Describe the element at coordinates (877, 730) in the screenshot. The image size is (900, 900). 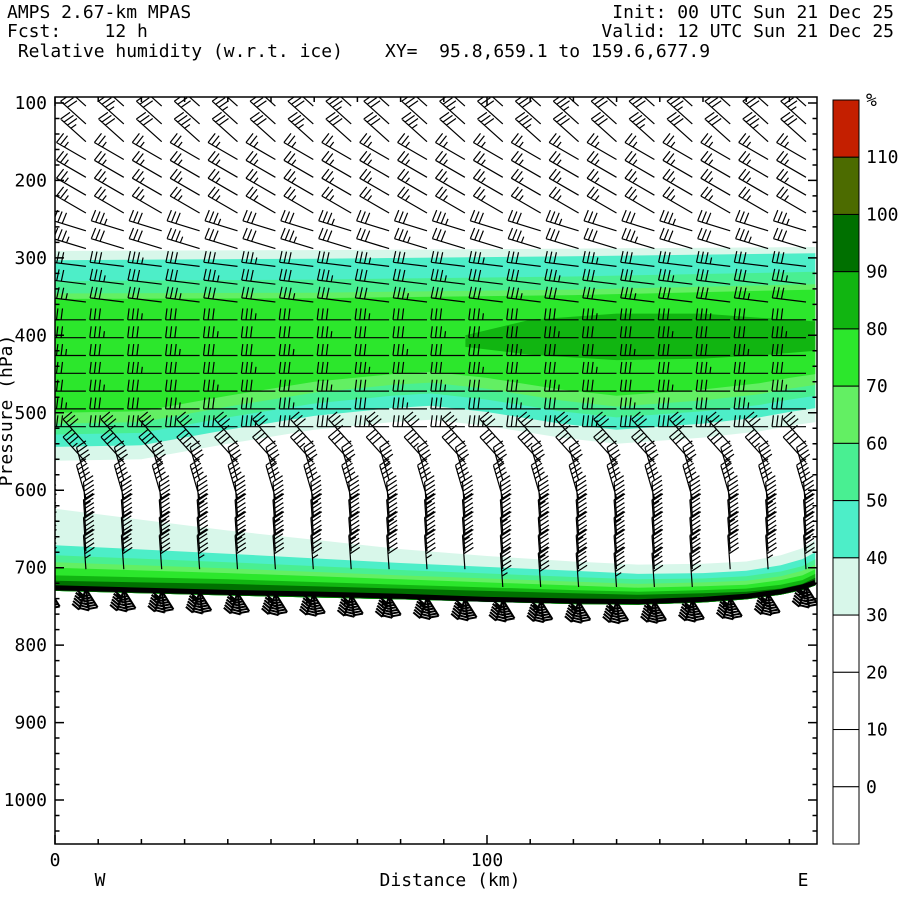
I see `svg-text: 10` at that location.